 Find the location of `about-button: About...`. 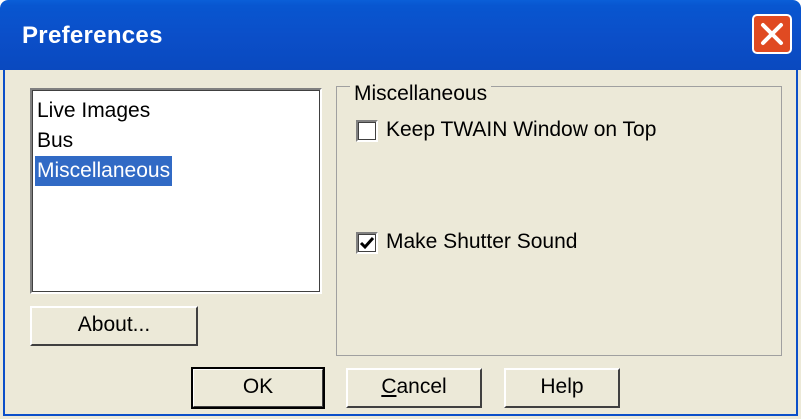

about-button: About... is located at coordinates (114, 326).